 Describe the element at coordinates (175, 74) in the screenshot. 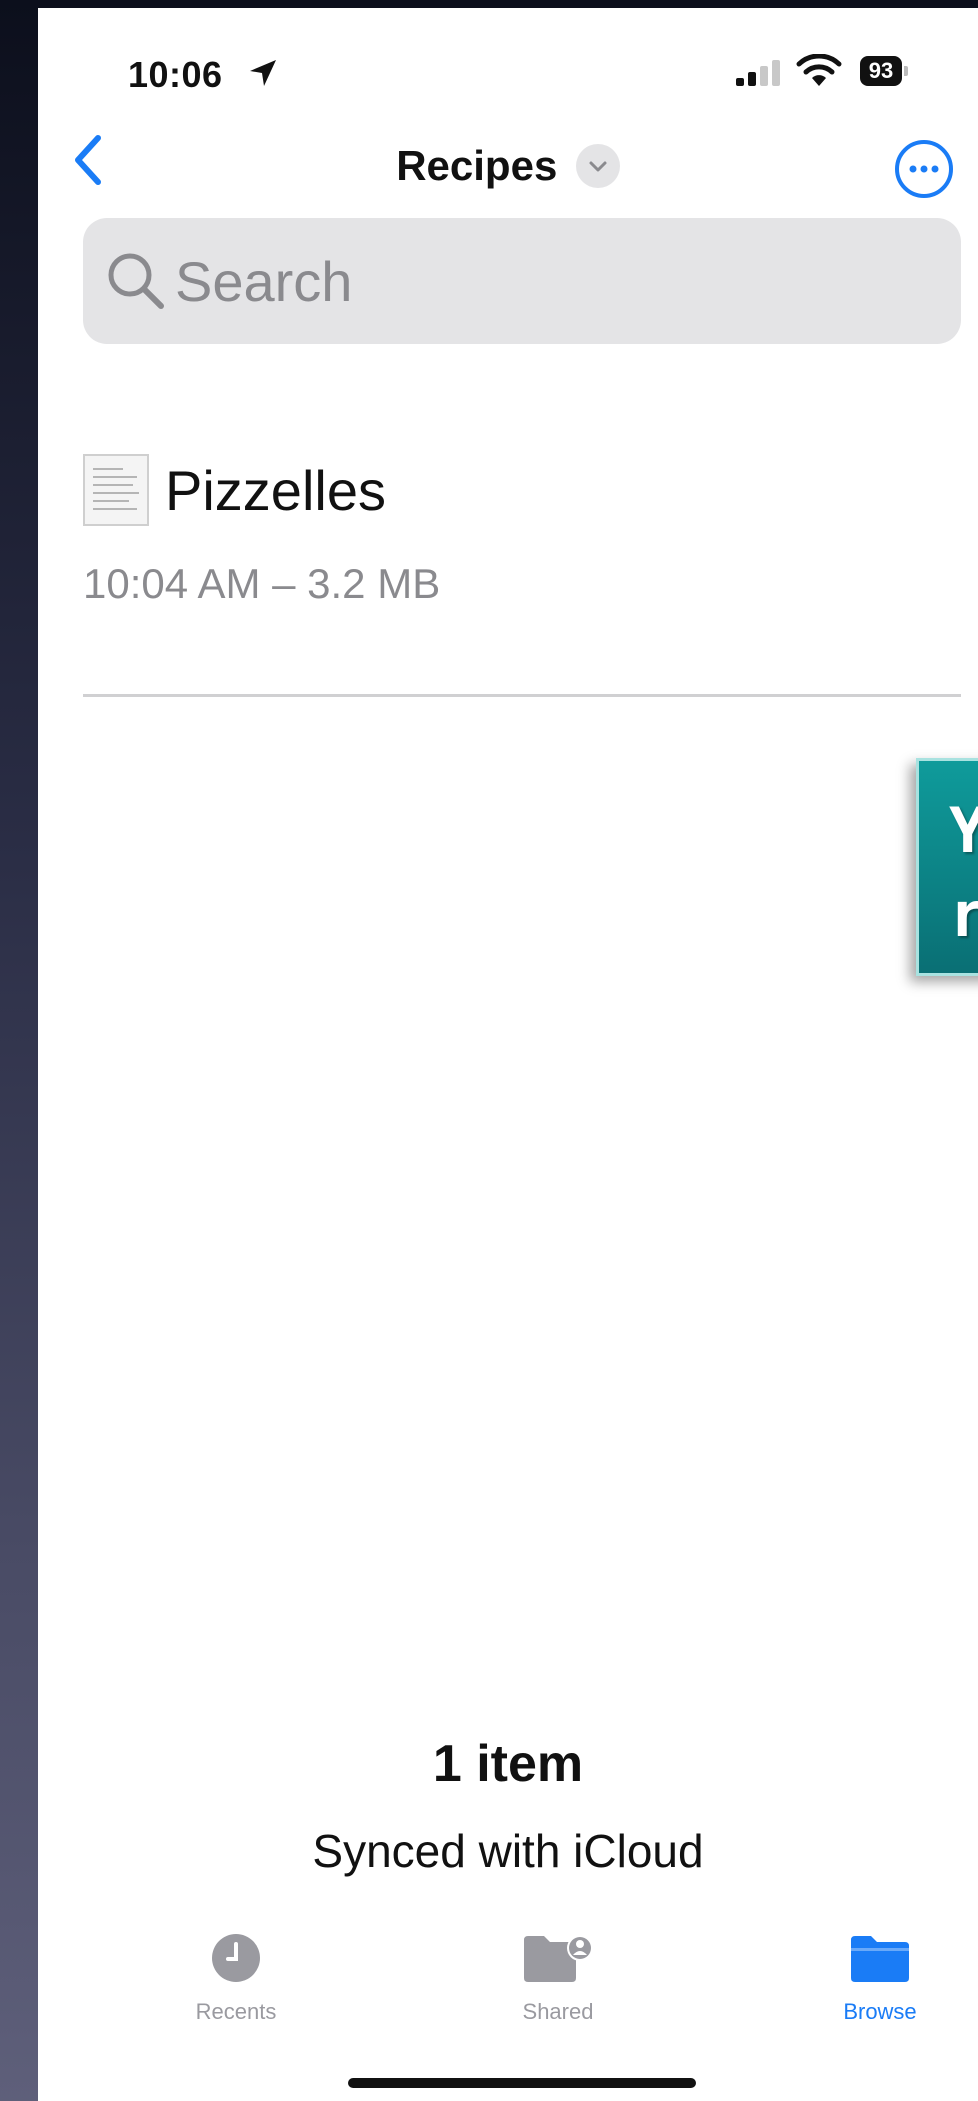

I see `status-time: 10:06` at that location.